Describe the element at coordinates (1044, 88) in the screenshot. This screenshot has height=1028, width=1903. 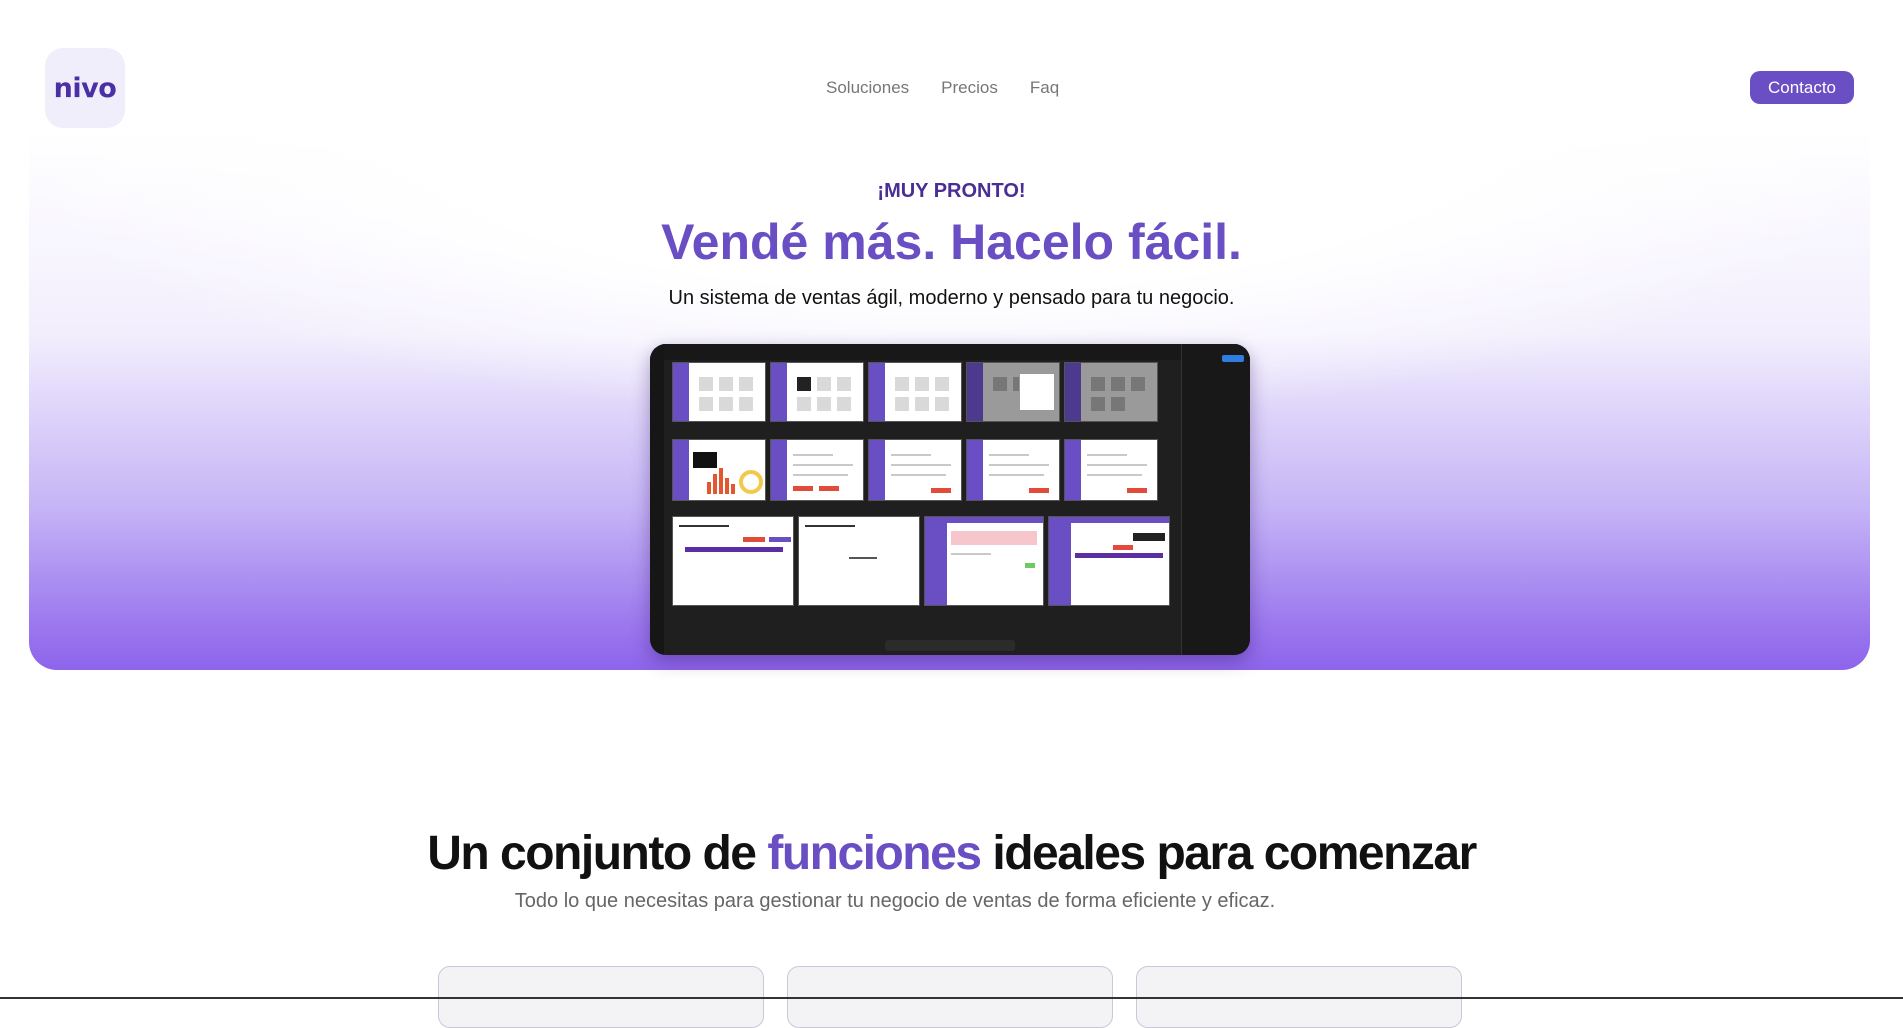
I see `nav-link-faq: Faq` at that location.